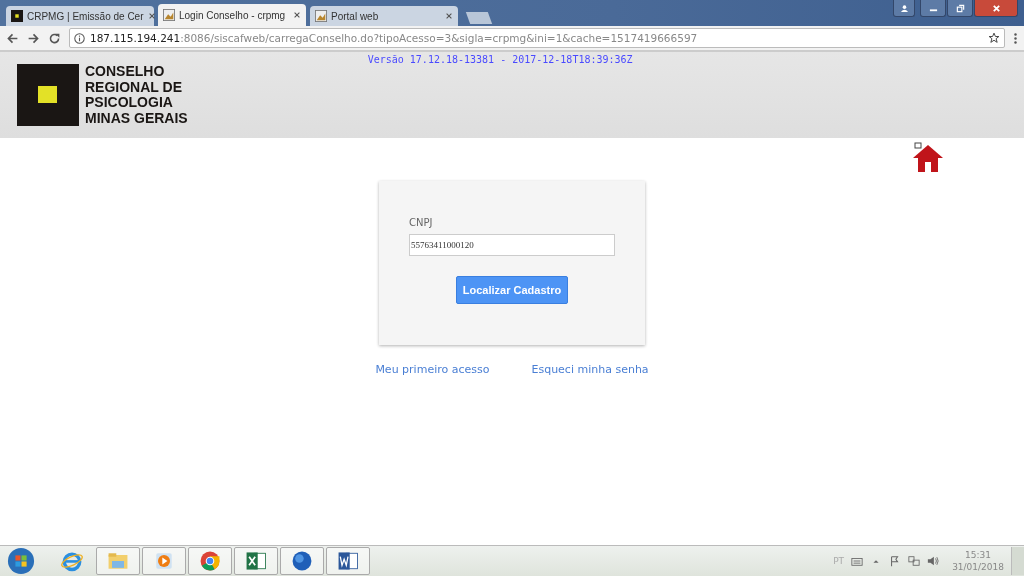  What do you see at coordinates (978, 567) in the screenshot?
I see `clock-date: 31/01/2018` at bounding box center [978, 567].